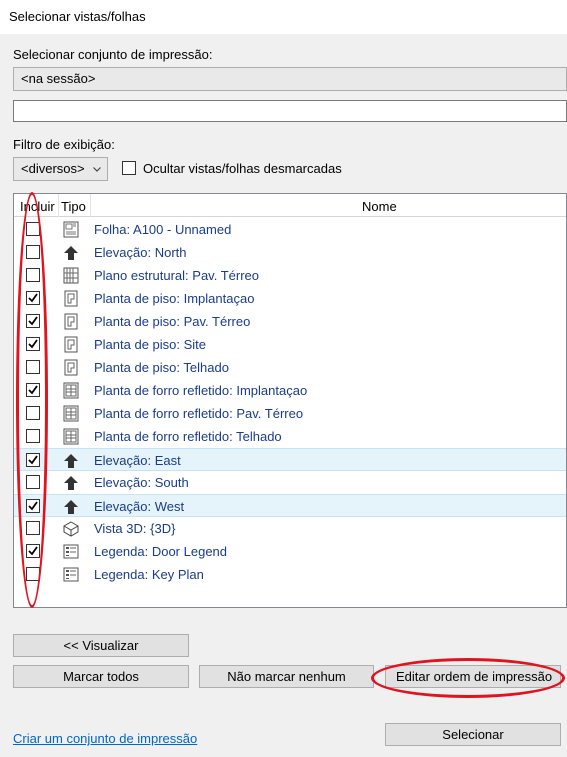 This screenshot has width=567, height=757. I want to click on preview-button: << Visualizar, so click(101, 645).